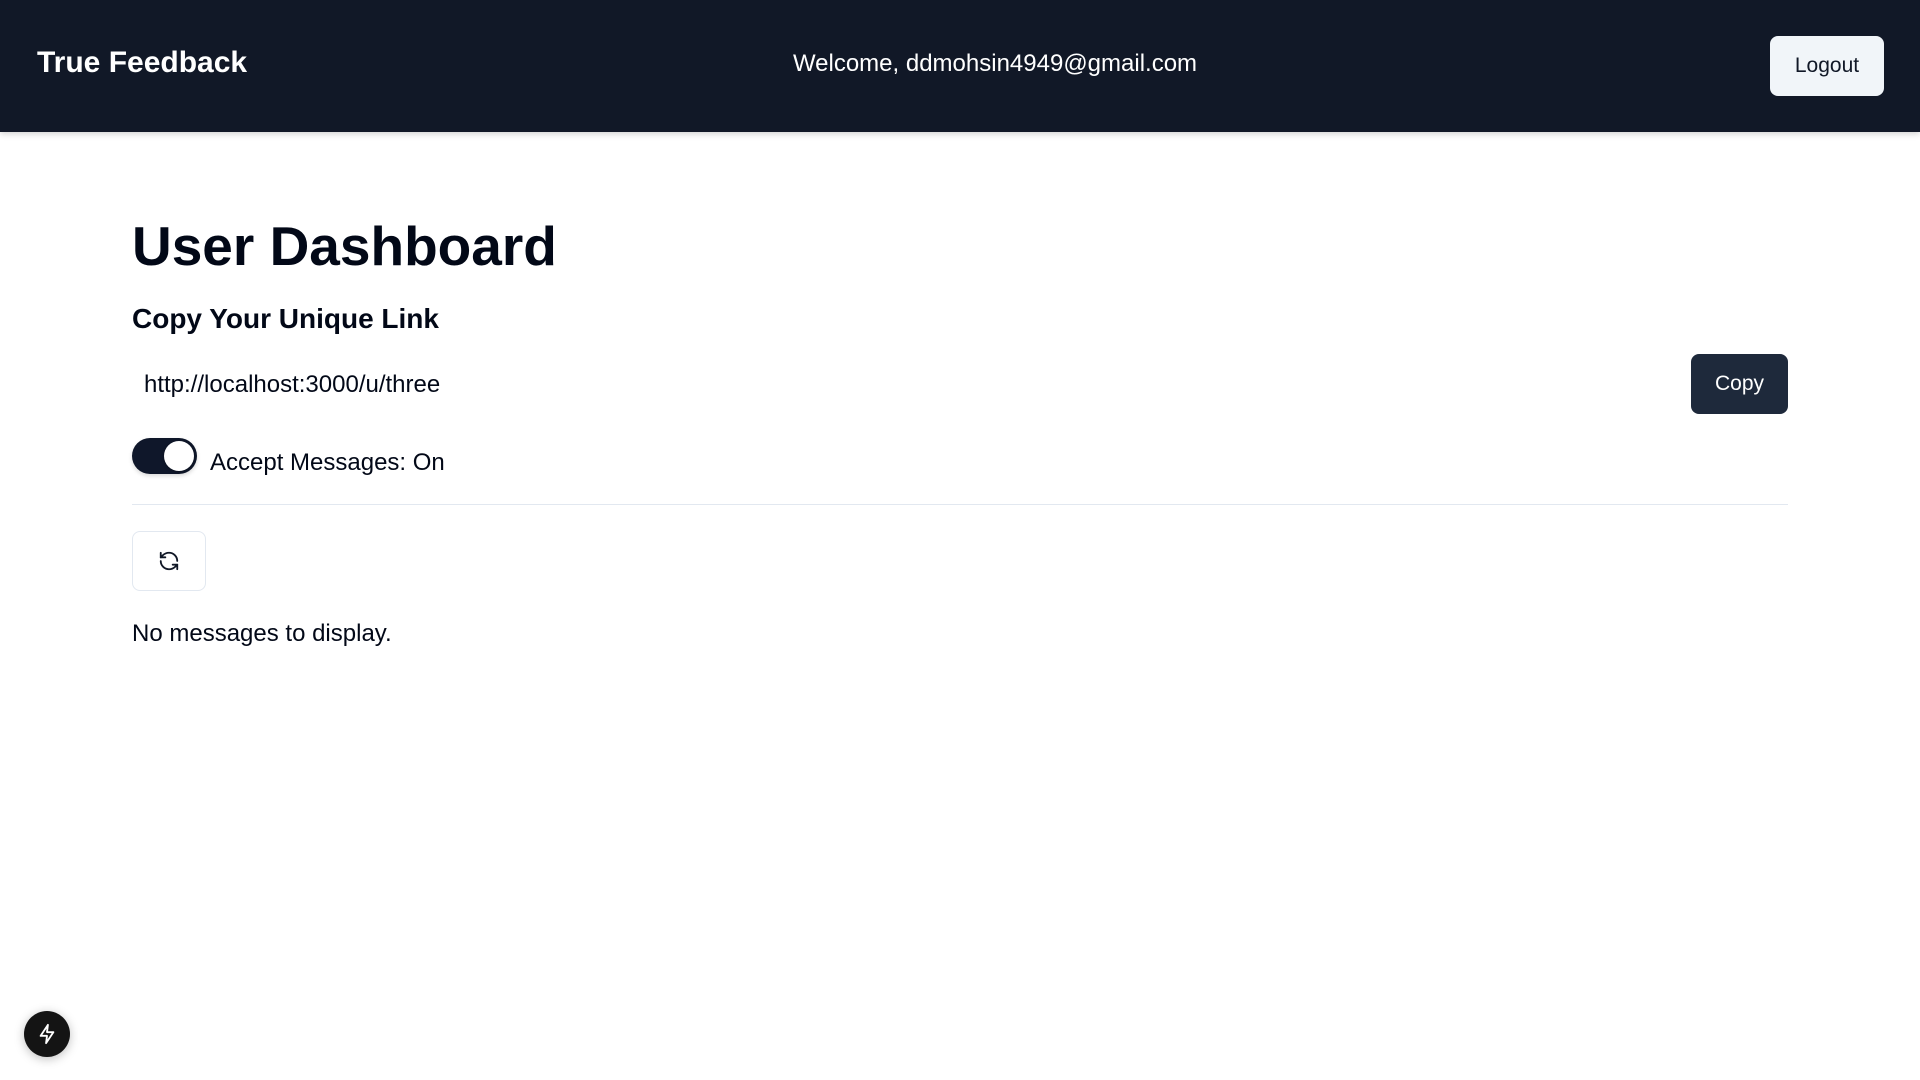 The image size is (1920, 1080). Describe the element at coordinates (960, 504) in the screenshot. I see `section-divider` at that location.